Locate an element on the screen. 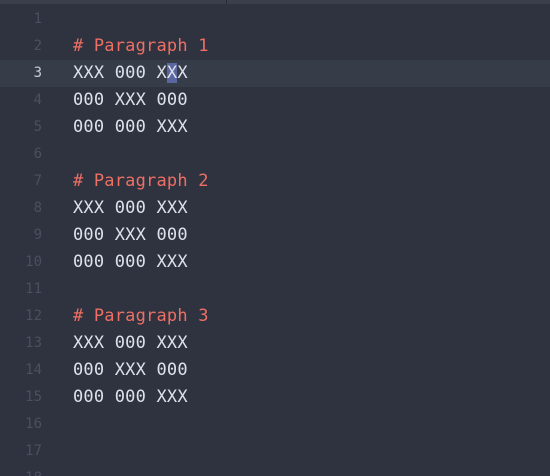 The image size is (550, 476). editor-line: 4 000 XXX 000 is located at coordinates (275, 100).